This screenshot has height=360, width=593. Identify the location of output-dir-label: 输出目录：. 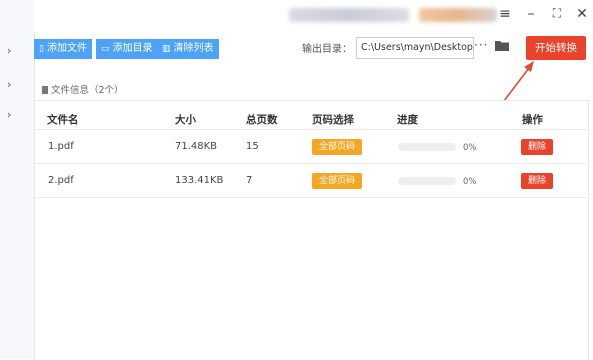
(327, 49).